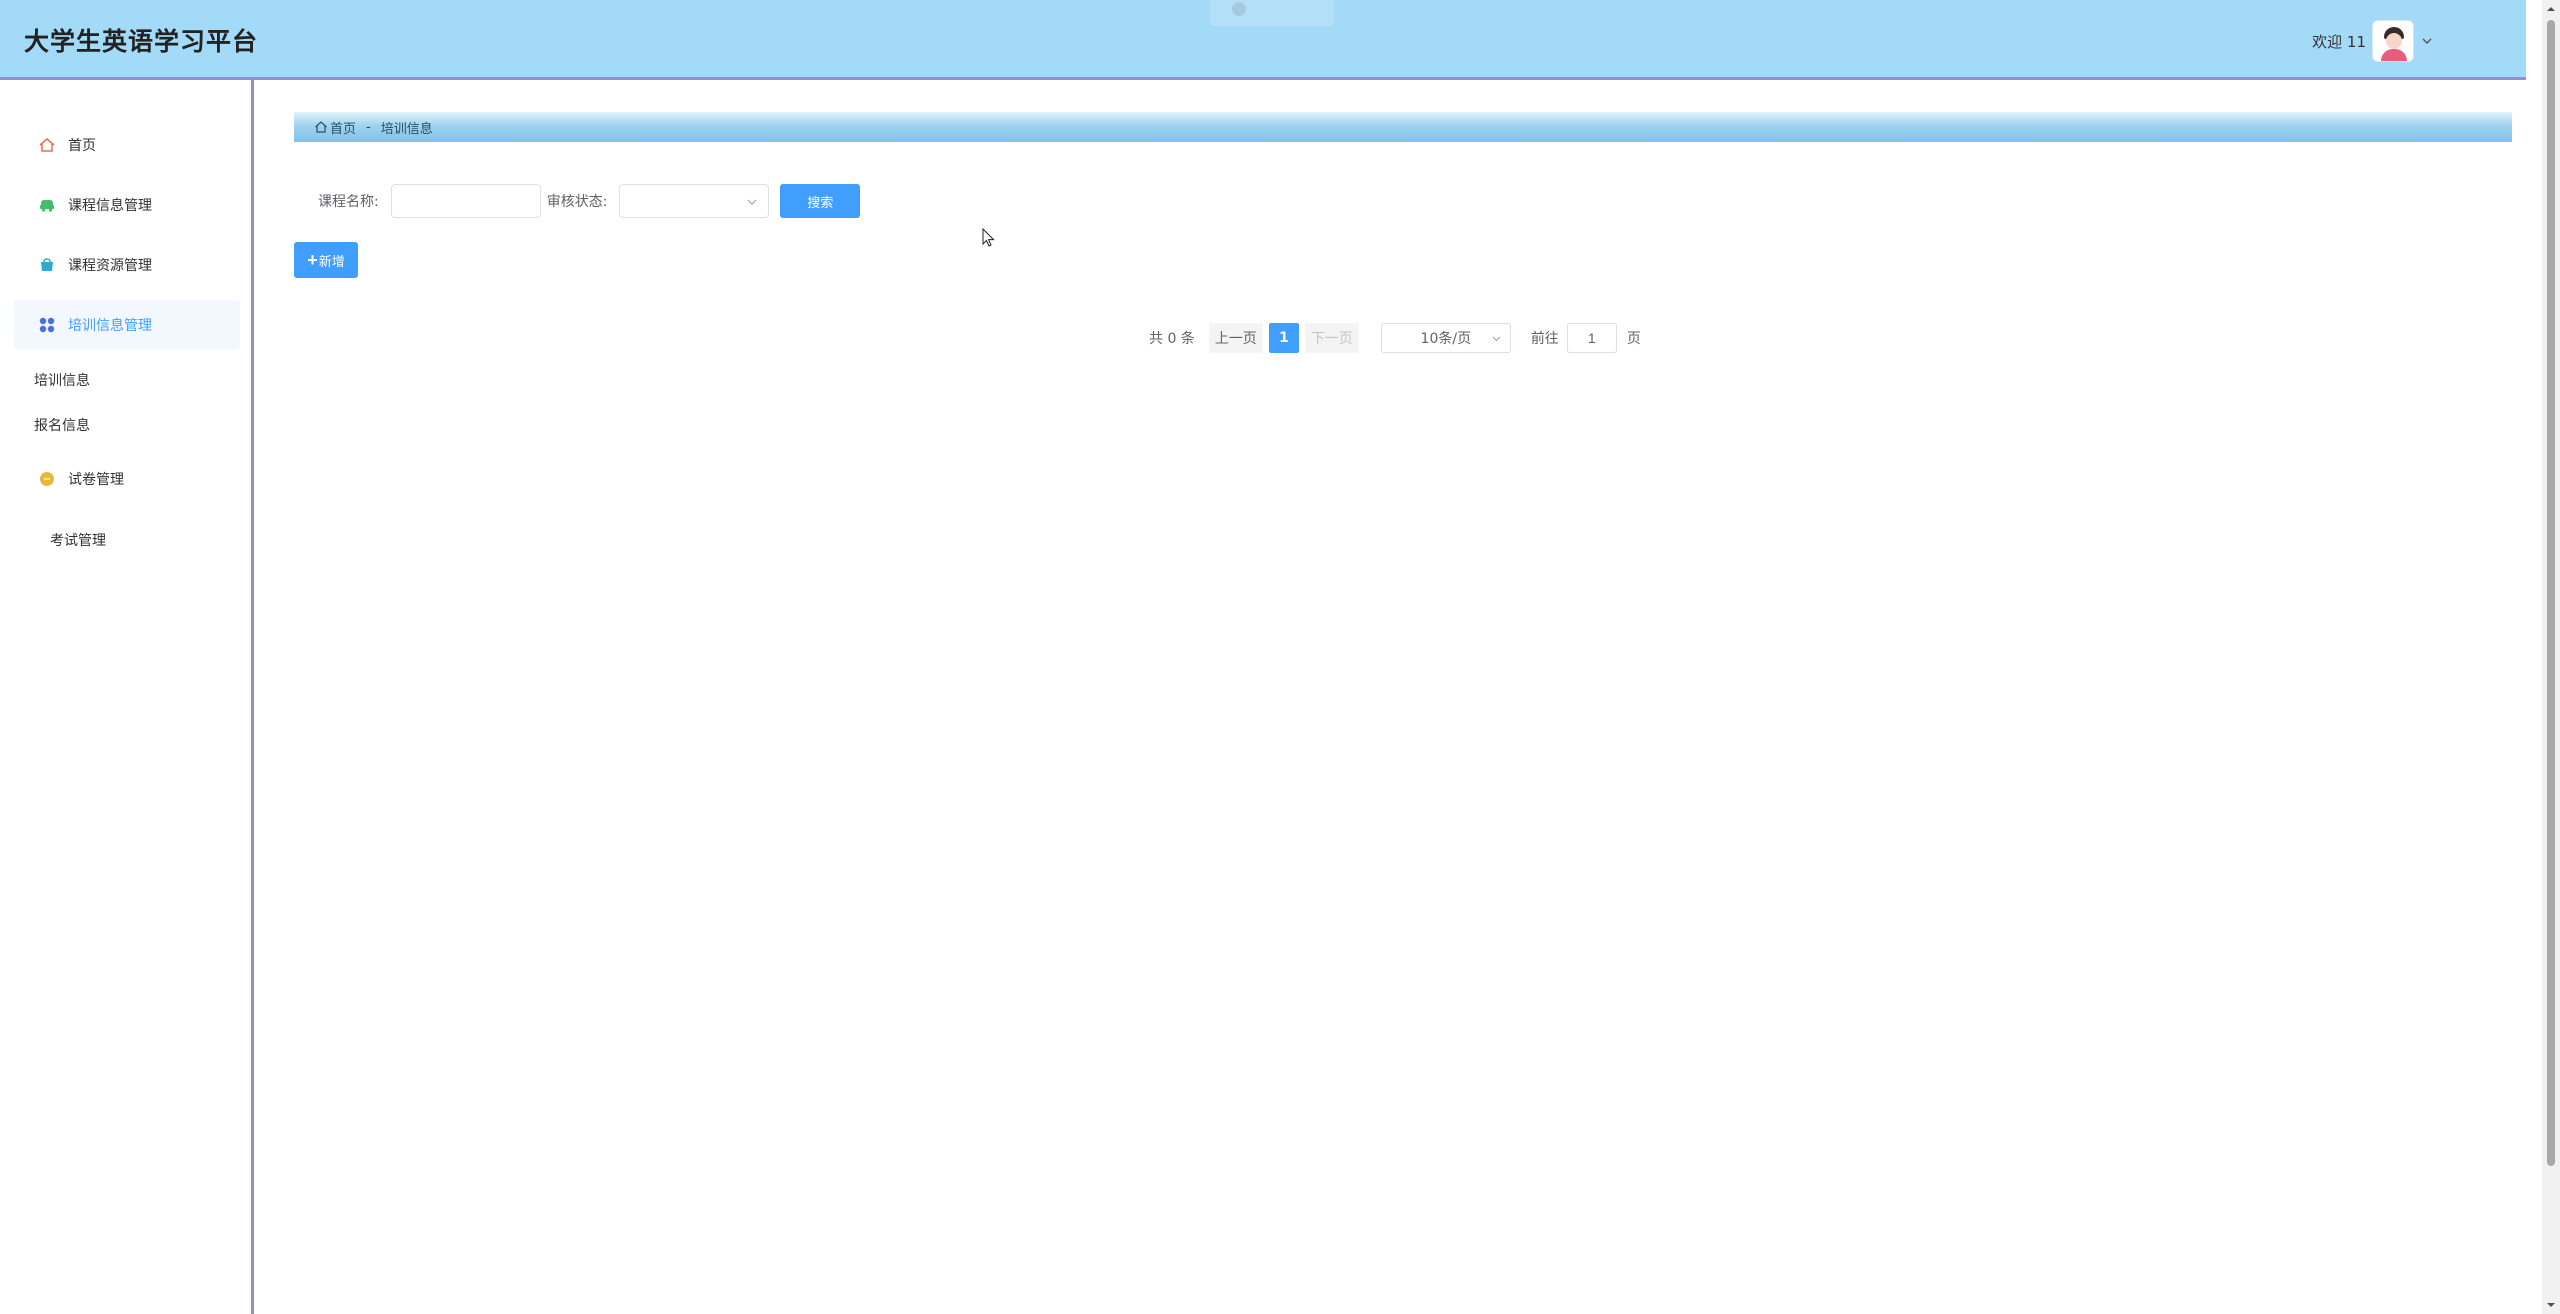  I want to click on avatar-face, so click(2394, 41).